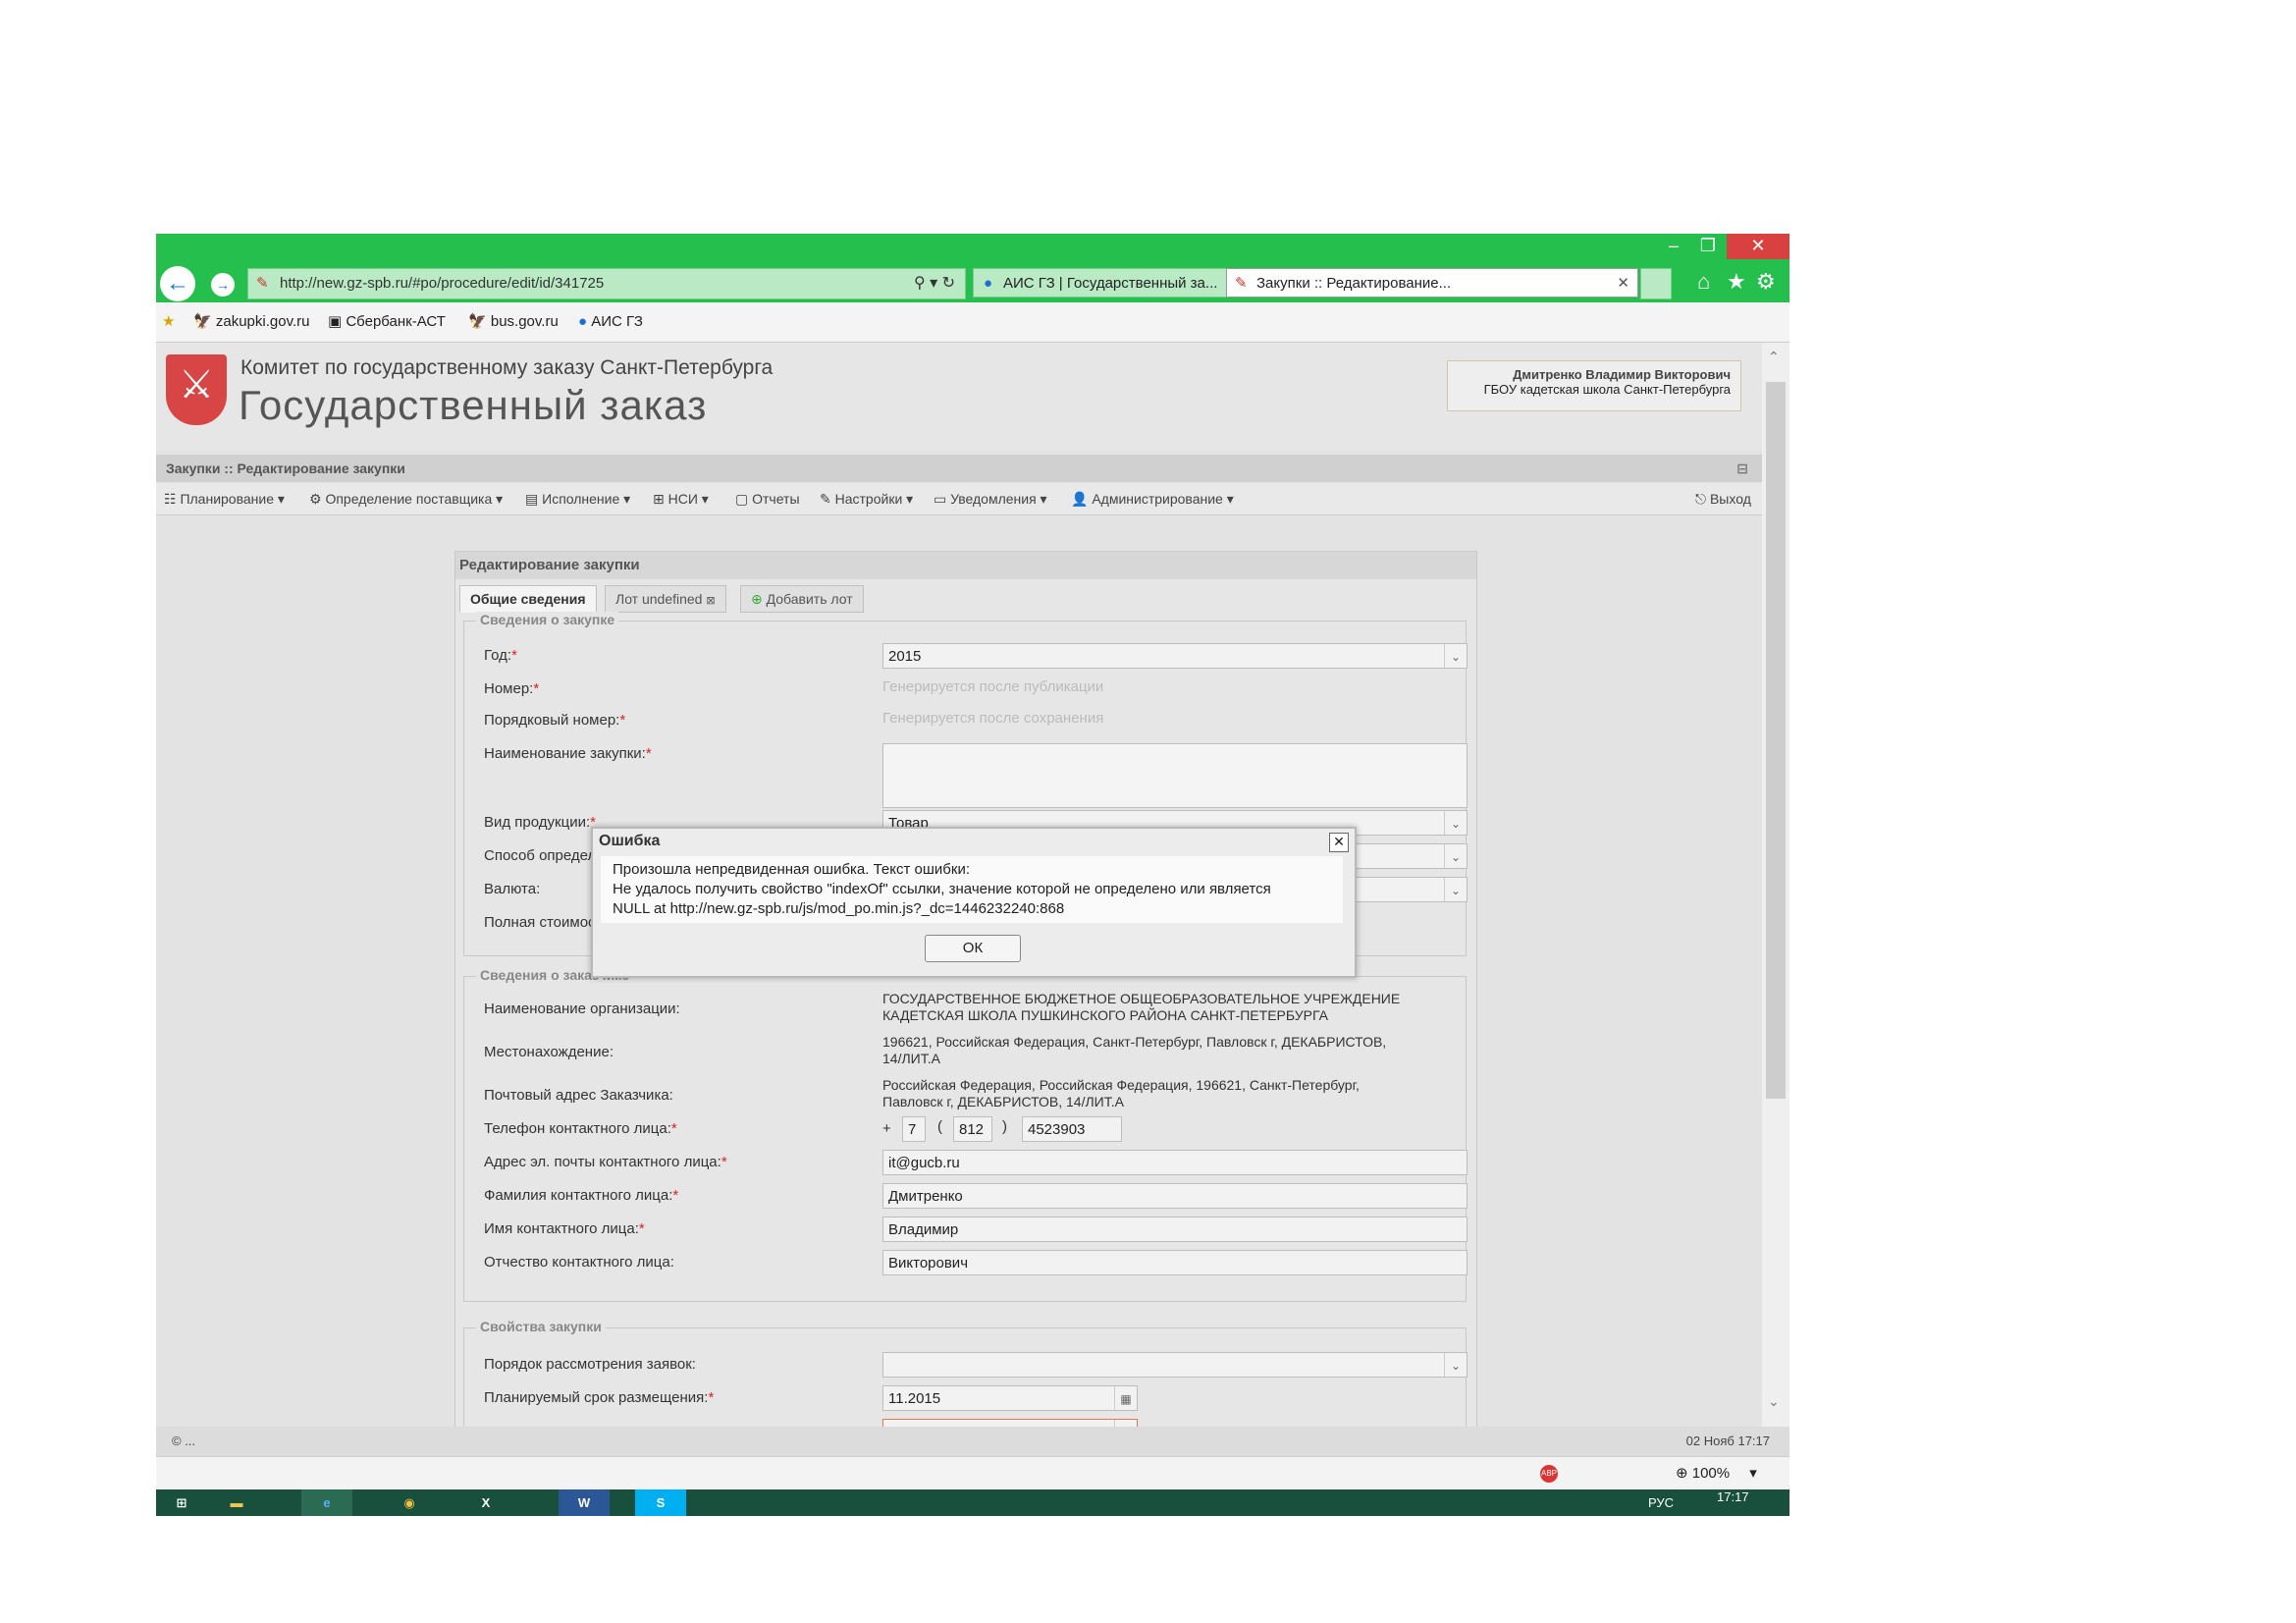 The height and width of the screenshot is (1623, 2296). Describe the element at coordinates (1774, 356) in the screenshot. I see `scroll-up-icon: ⌃` at that location.